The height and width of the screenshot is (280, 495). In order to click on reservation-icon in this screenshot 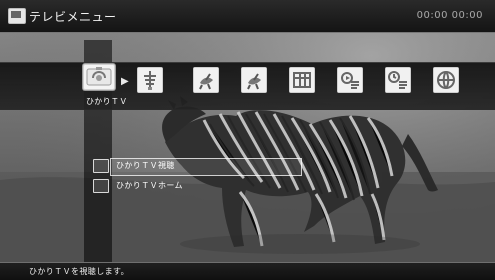, I will do `click(398, 80)`.